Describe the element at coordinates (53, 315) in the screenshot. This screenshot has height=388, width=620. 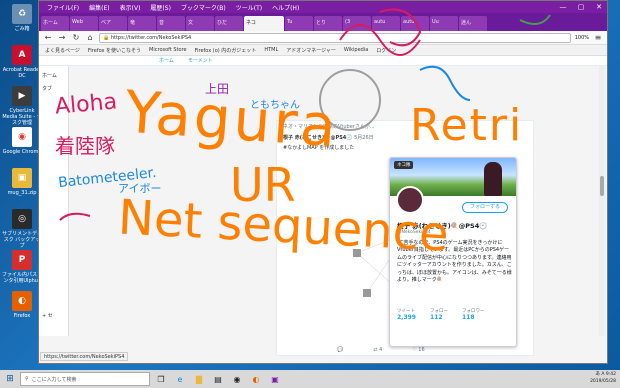
I see `left-panel-add: + セ` at that location.